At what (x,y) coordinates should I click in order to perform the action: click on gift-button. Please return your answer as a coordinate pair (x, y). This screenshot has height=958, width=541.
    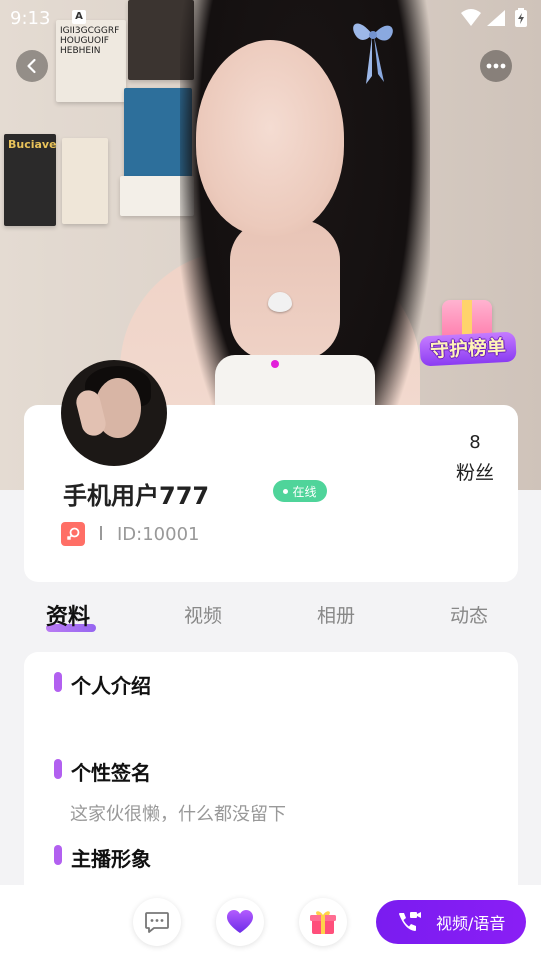
    Looking at the image, I should click on (323, 922).